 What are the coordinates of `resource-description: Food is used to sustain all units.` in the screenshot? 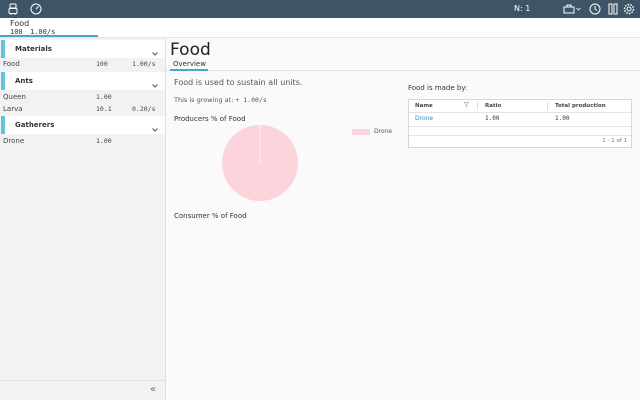 It's located at (238, 82).